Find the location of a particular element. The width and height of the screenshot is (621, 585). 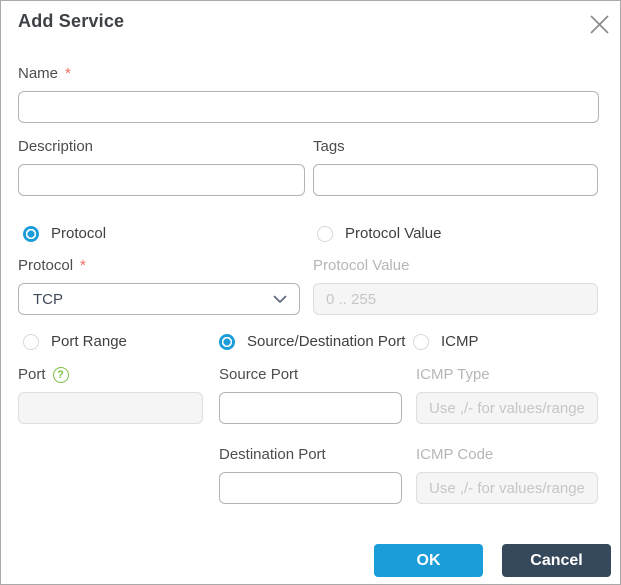

icmp-code-label: ICMP Code is located at coordinates (455, 454).